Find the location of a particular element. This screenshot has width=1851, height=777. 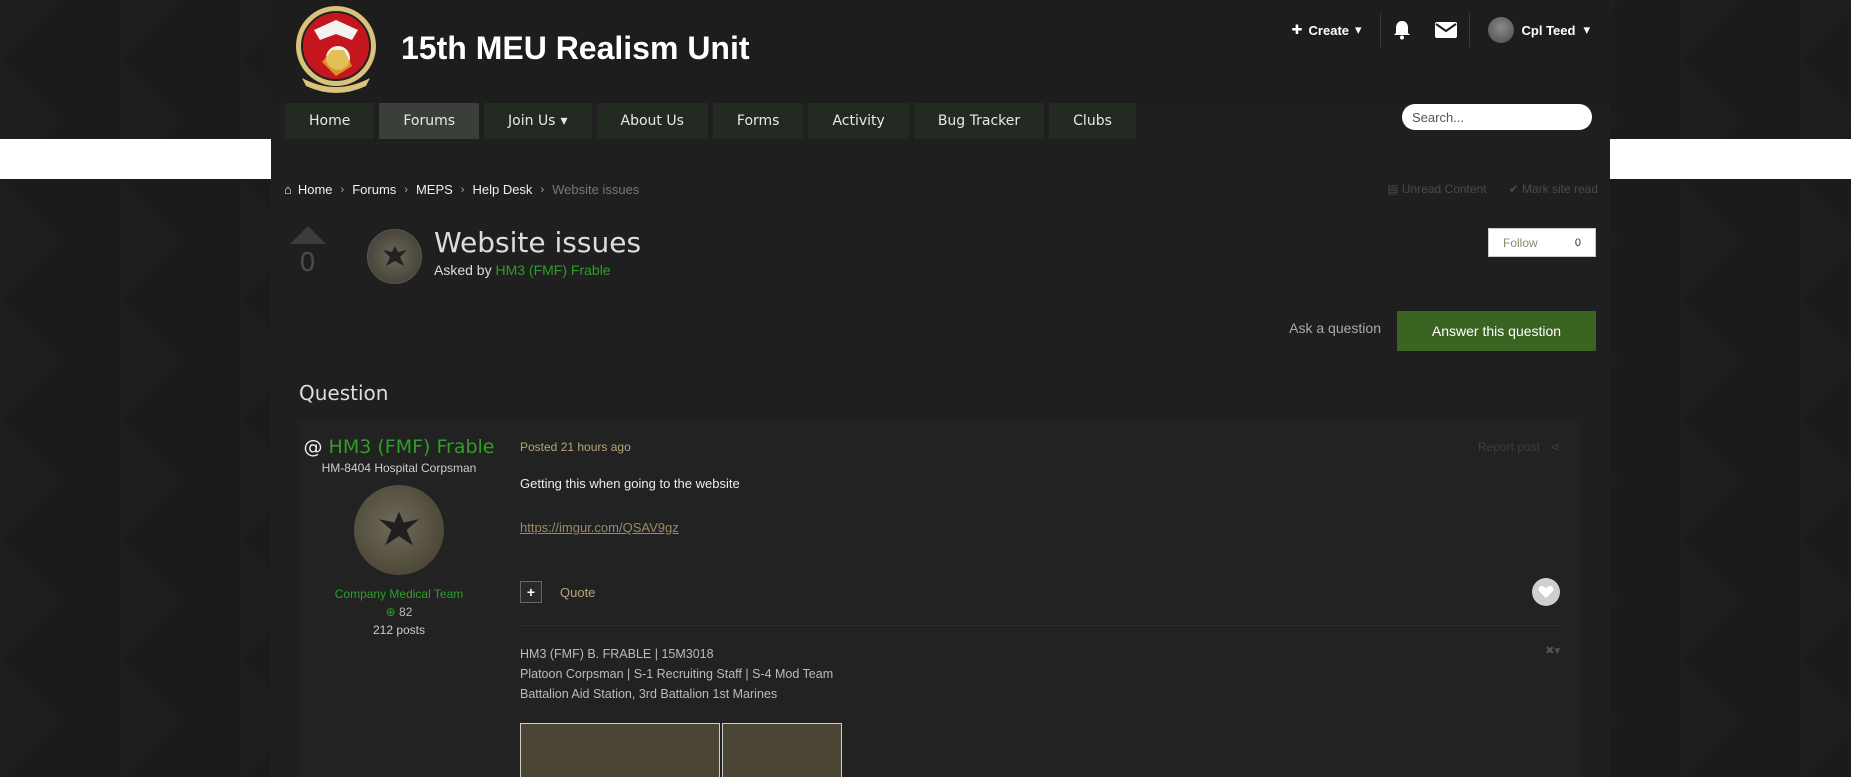

post-author-avatar is located at coordinates (399, 530).